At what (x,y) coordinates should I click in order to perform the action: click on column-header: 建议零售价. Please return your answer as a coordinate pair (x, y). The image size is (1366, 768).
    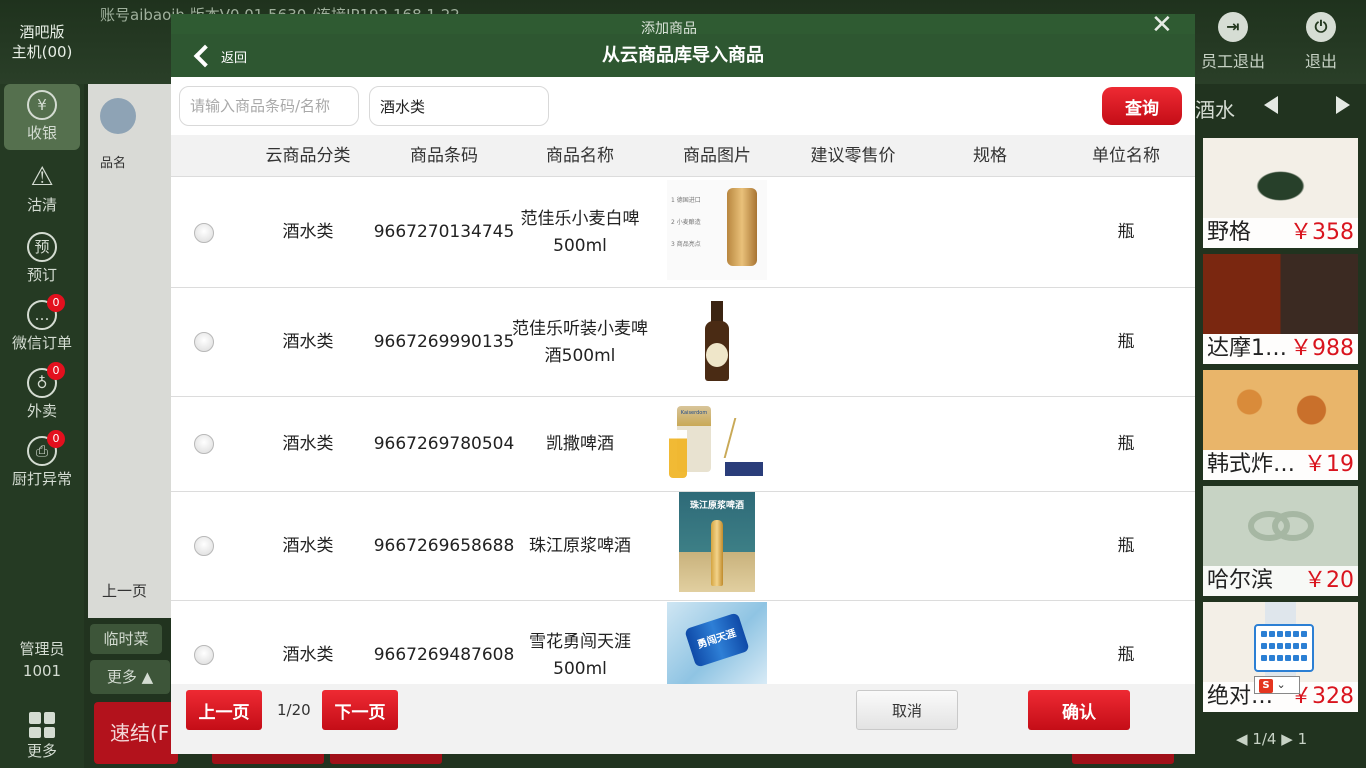
    Looking at the image, I should click on (853, 156).